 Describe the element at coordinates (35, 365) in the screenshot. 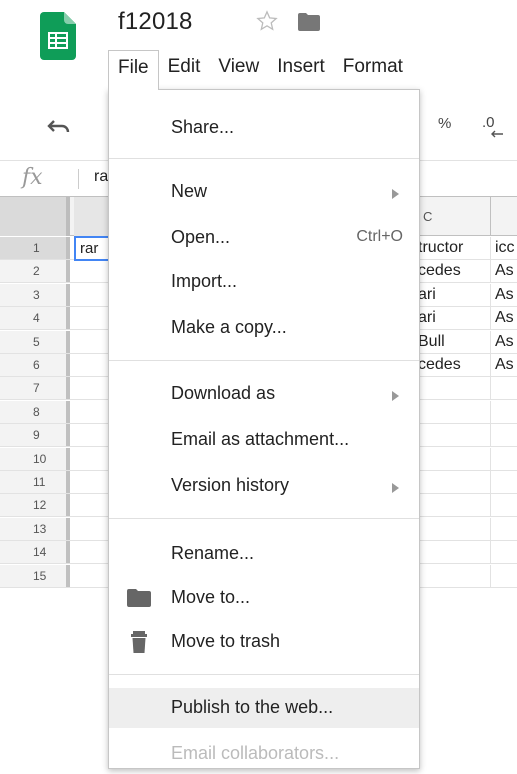

I see `row-header: 6` at that location.